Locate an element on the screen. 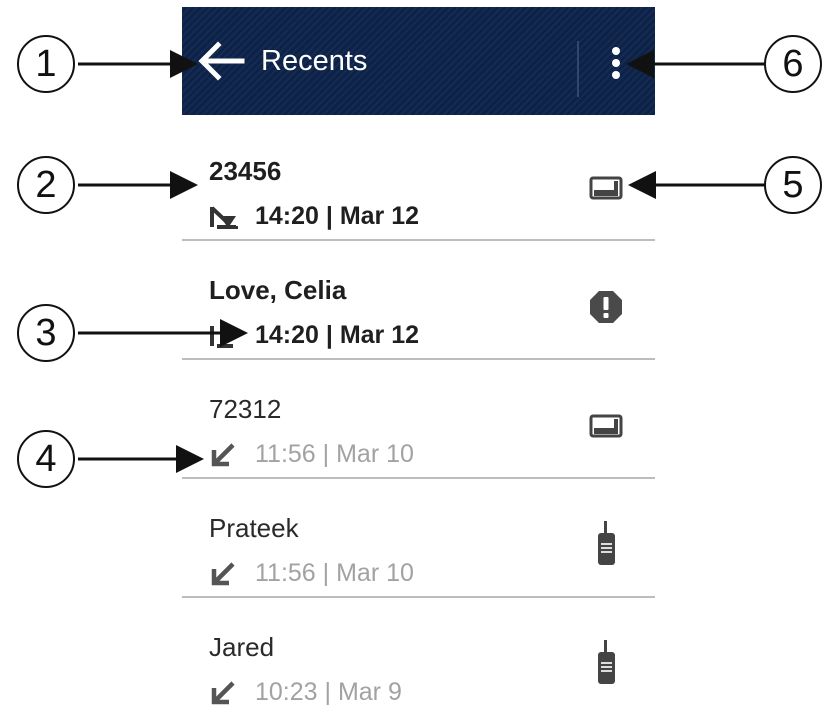 The image size is (837, 717). callout-2: 2 is located at coordinates (46, 185).